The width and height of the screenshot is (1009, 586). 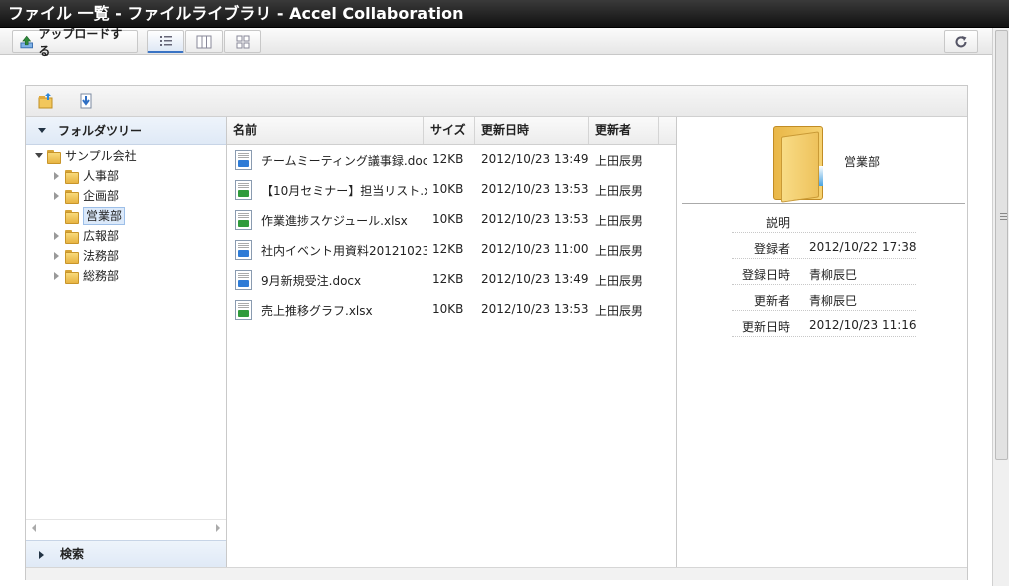 What do you see at coordinates (165, 41) in the screenshot?
I see `list-view-button` at bounding box center [165, 41].